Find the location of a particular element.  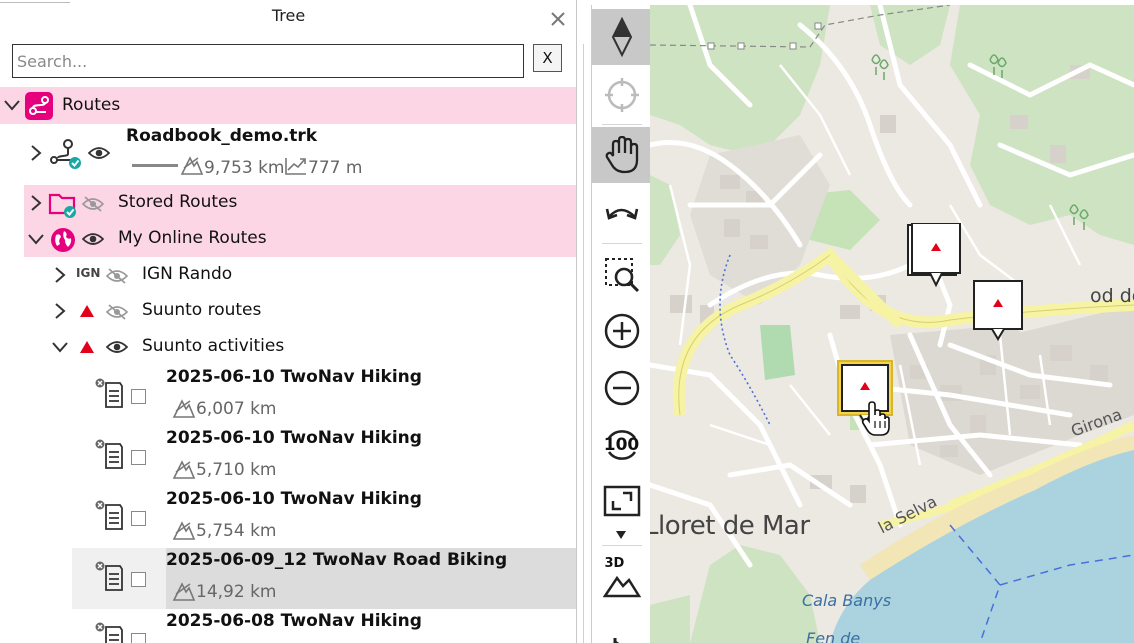

zoom-out-icon is located at coordinates (621, 388).